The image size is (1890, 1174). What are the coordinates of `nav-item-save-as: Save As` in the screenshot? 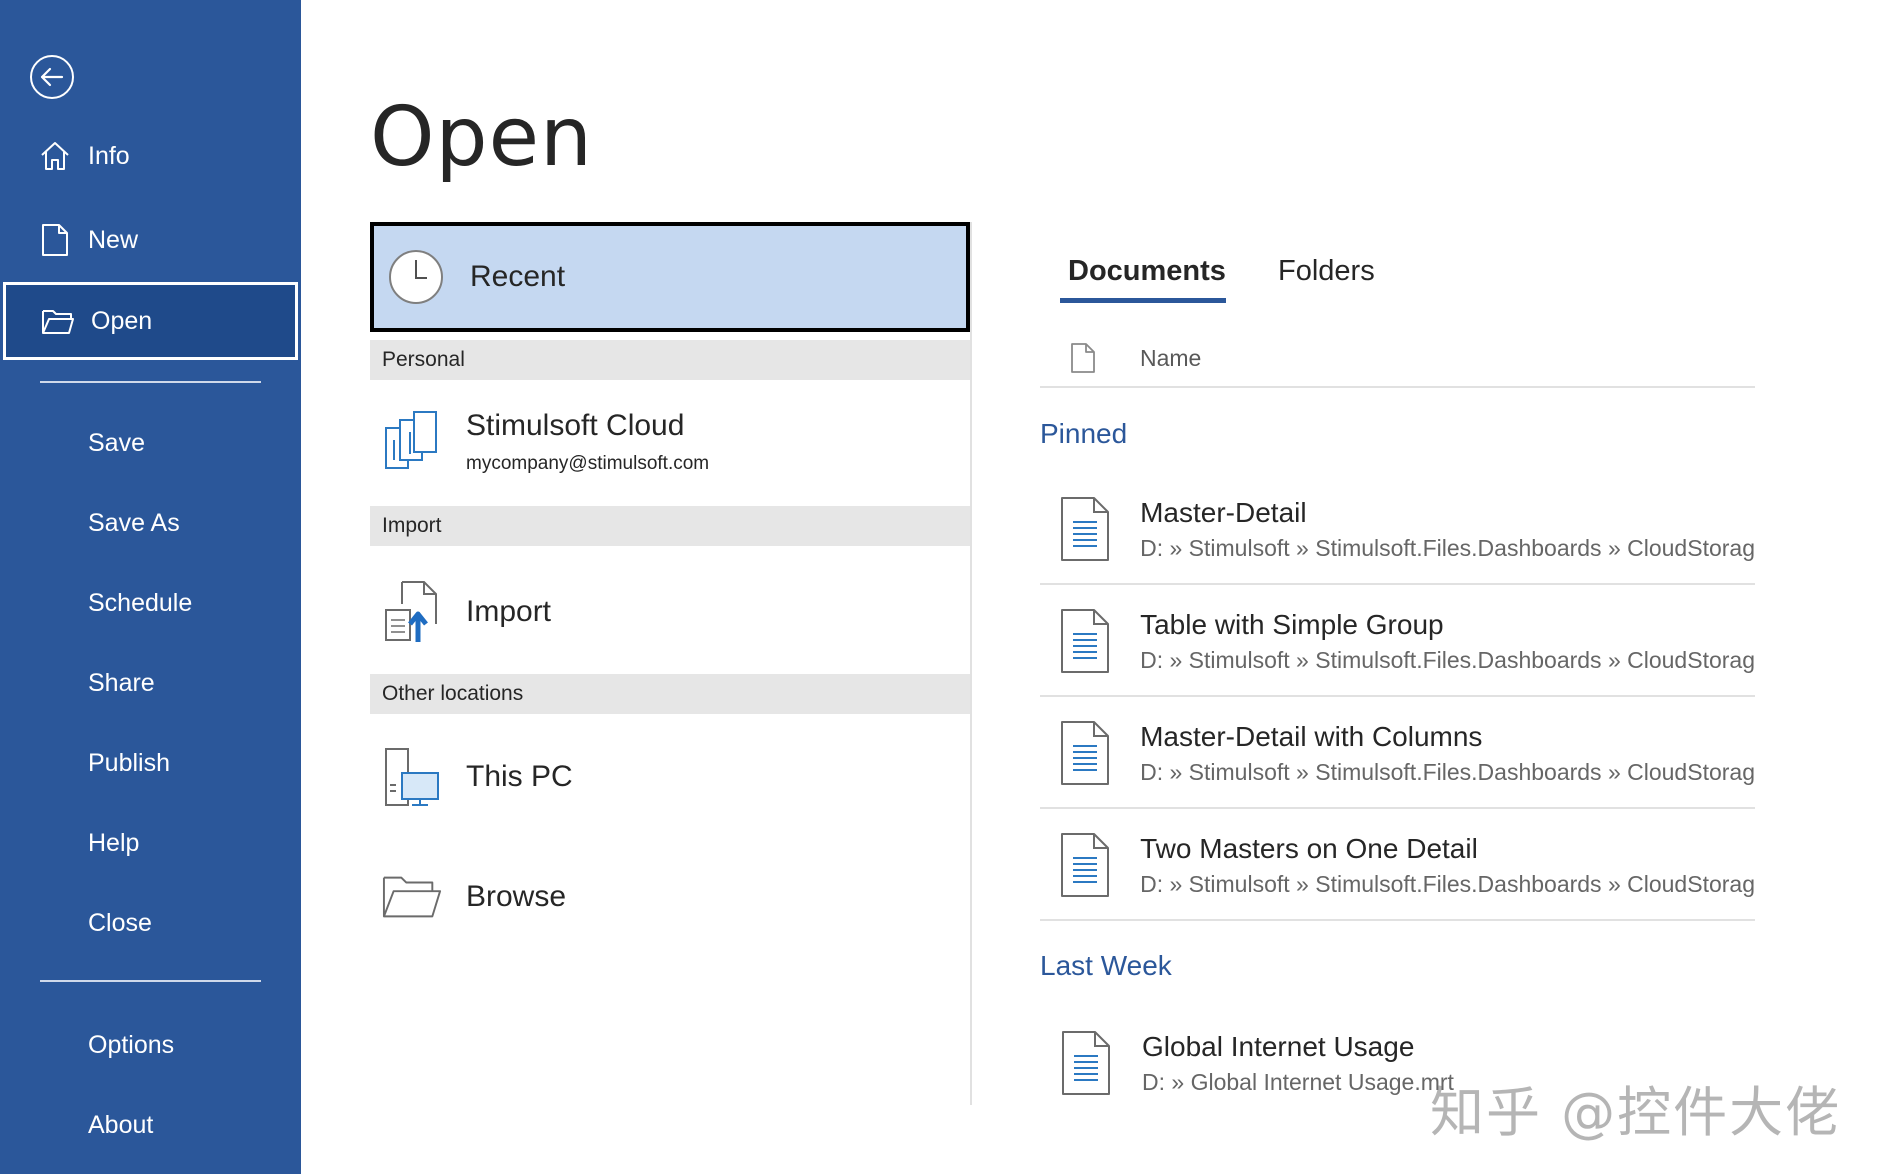 It's located at (150, 523).